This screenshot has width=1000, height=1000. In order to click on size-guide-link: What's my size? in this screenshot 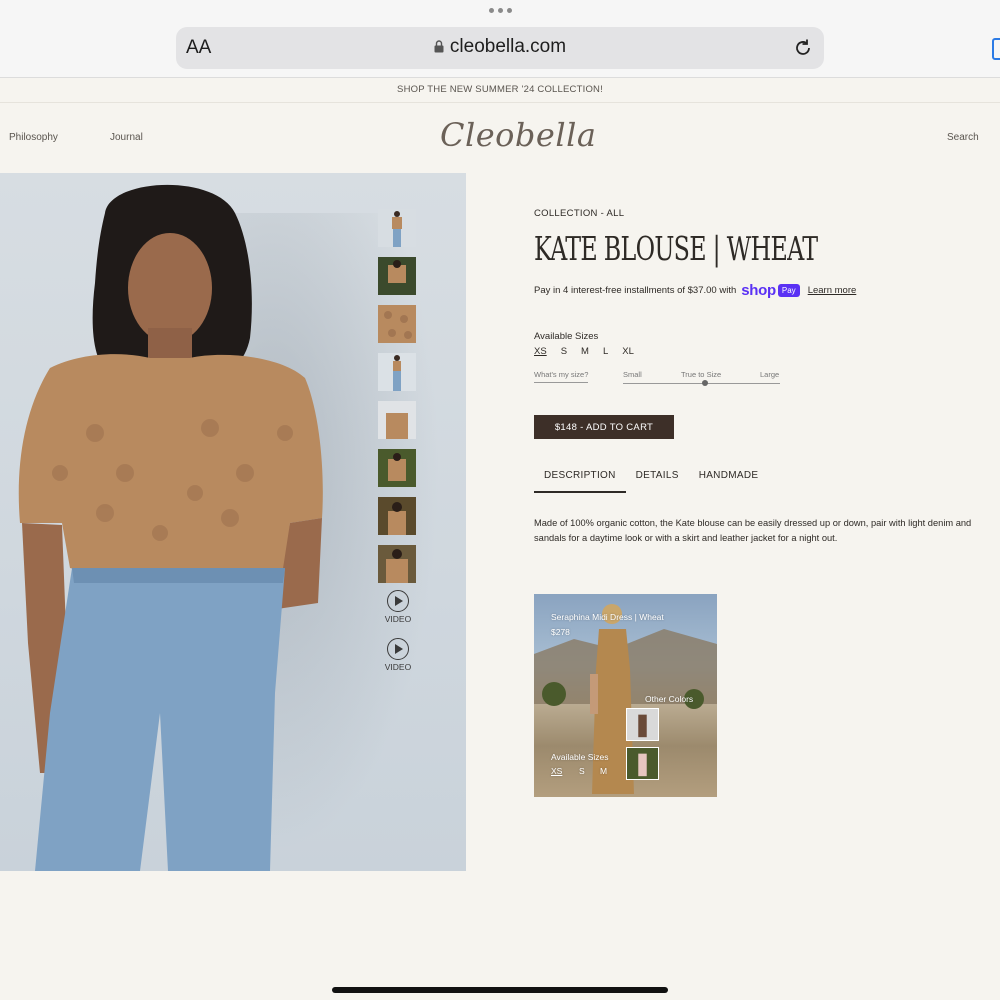, I will do `click(561, 376)`.